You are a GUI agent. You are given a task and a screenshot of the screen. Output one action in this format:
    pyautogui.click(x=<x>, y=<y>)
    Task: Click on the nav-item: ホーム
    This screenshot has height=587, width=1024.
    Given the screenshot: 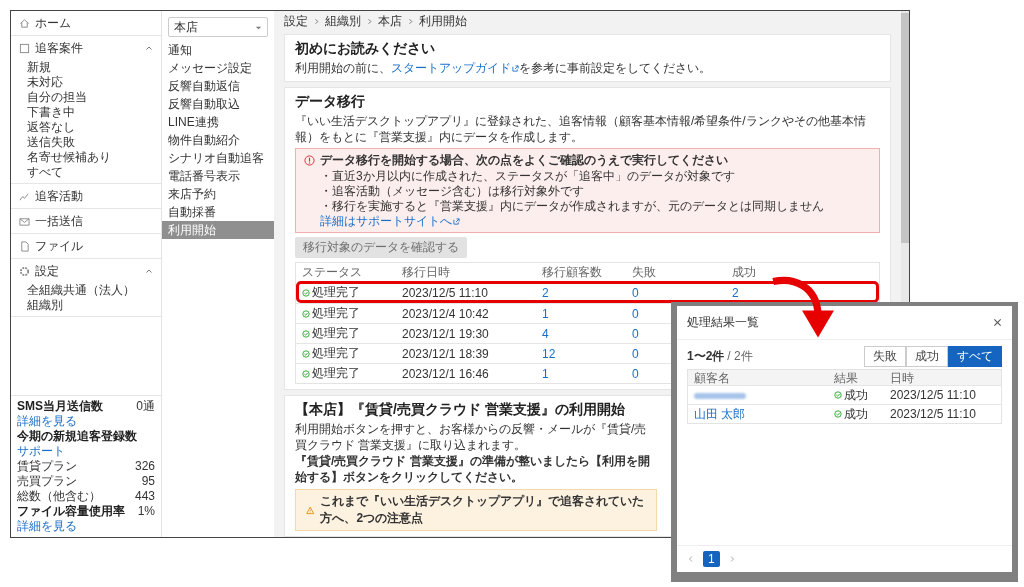 What is the action you would take?
    pyautogui.click(x=86, y=23)
    